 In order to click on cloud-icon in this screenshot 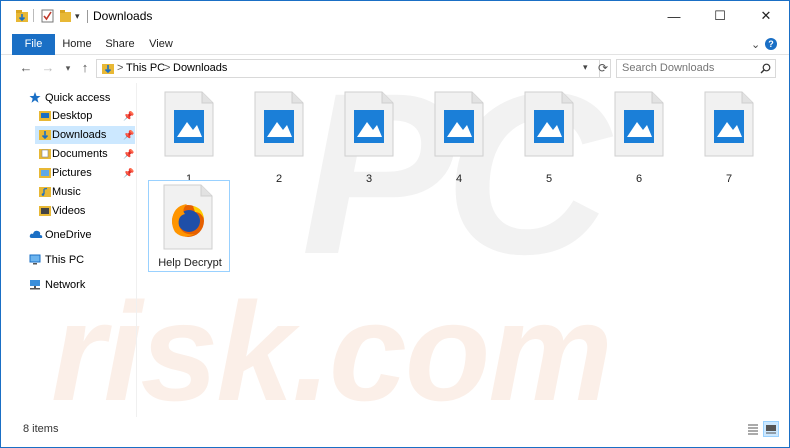, I will do `click(36, 234)`.